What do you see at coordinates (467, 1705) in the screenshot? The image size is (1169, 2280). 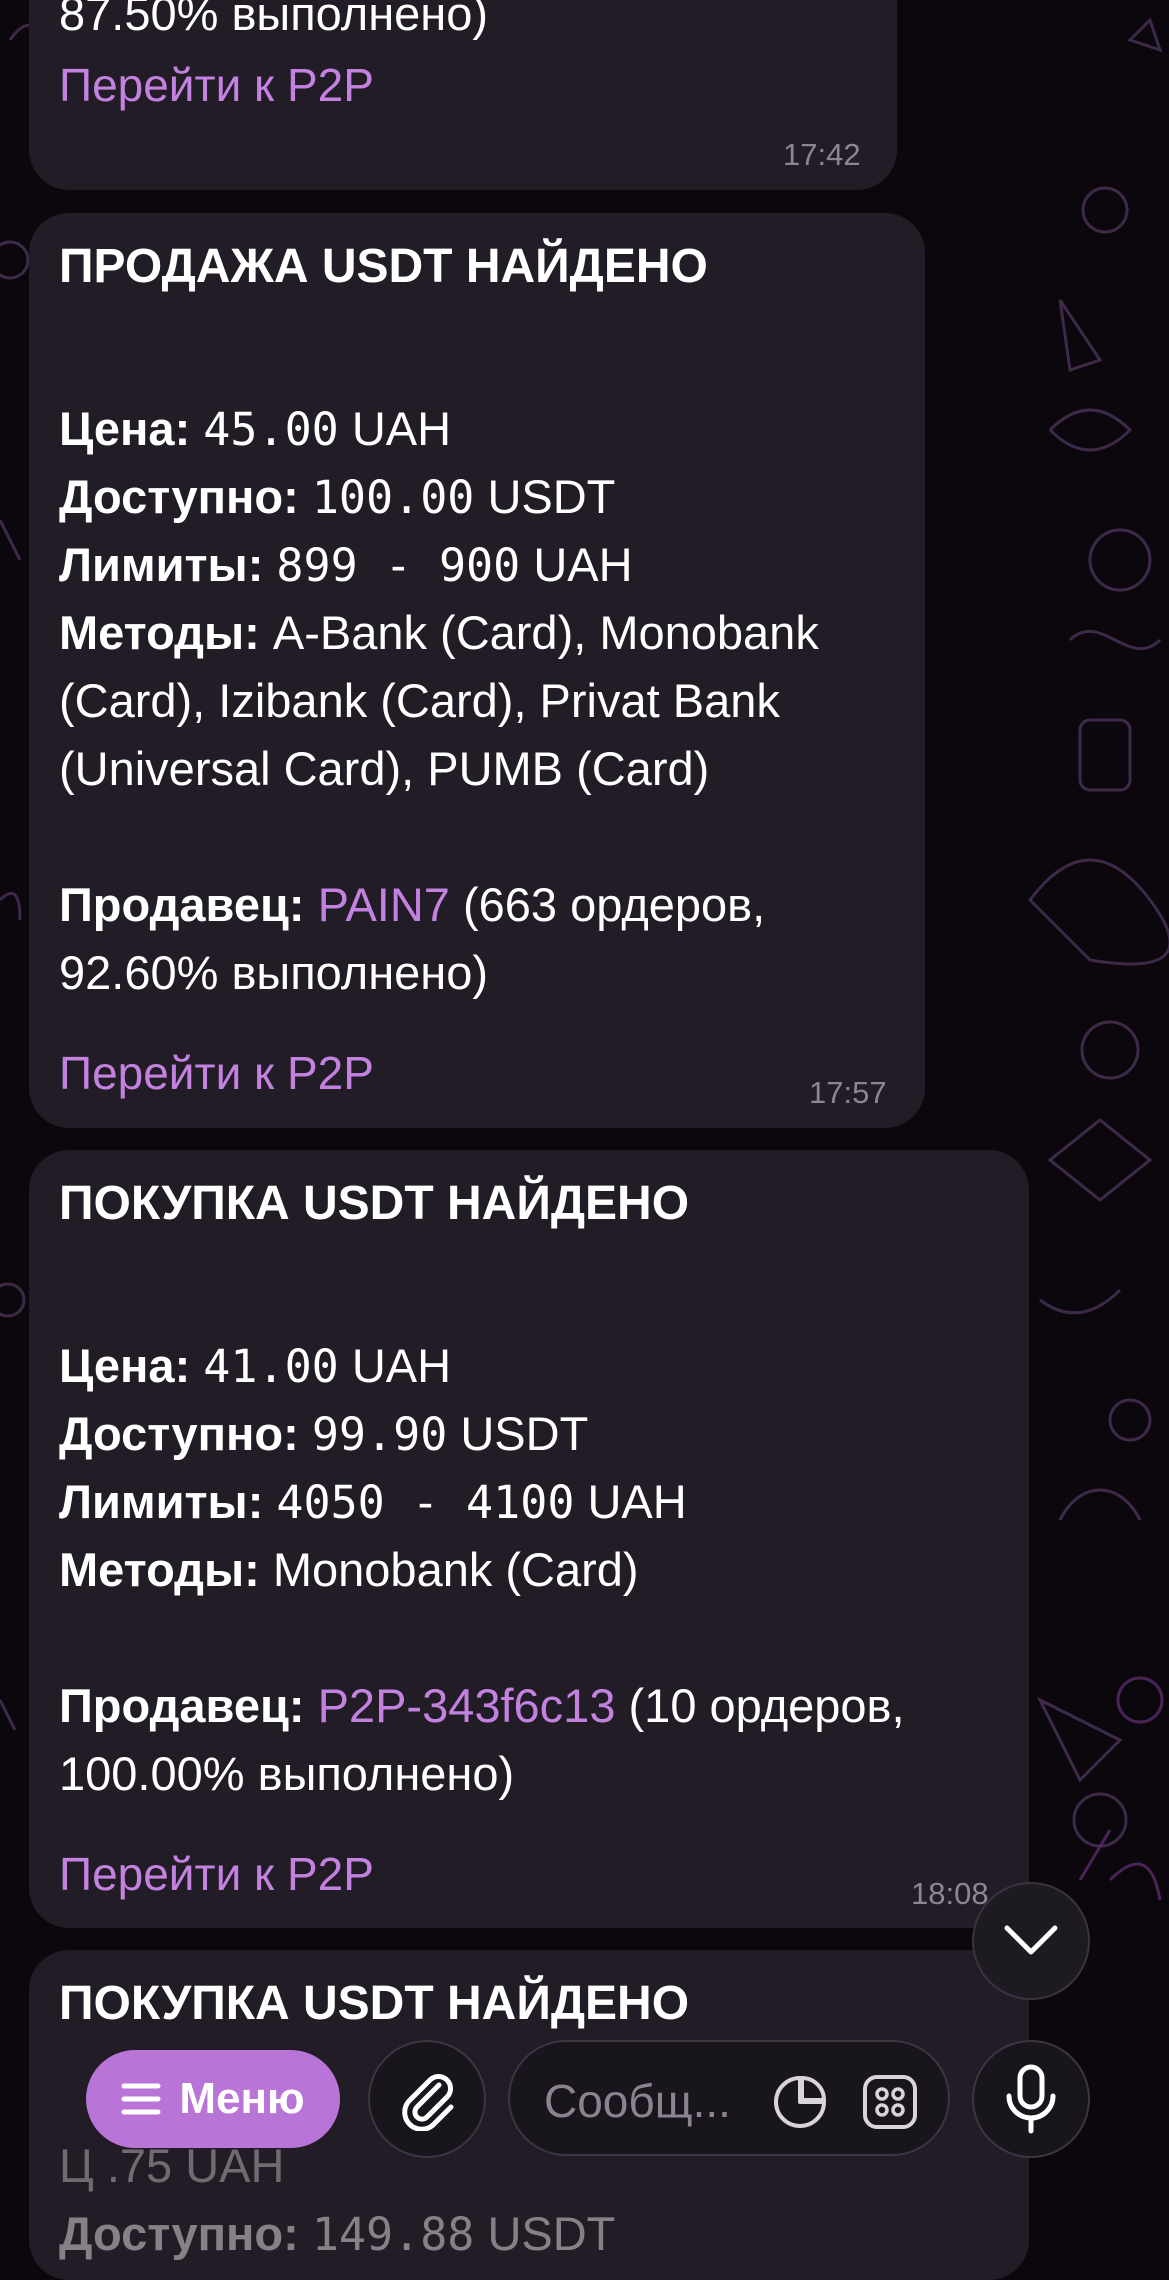 I see `seller-link: P2P-343f6c13` at bounding box center [467, 1705].